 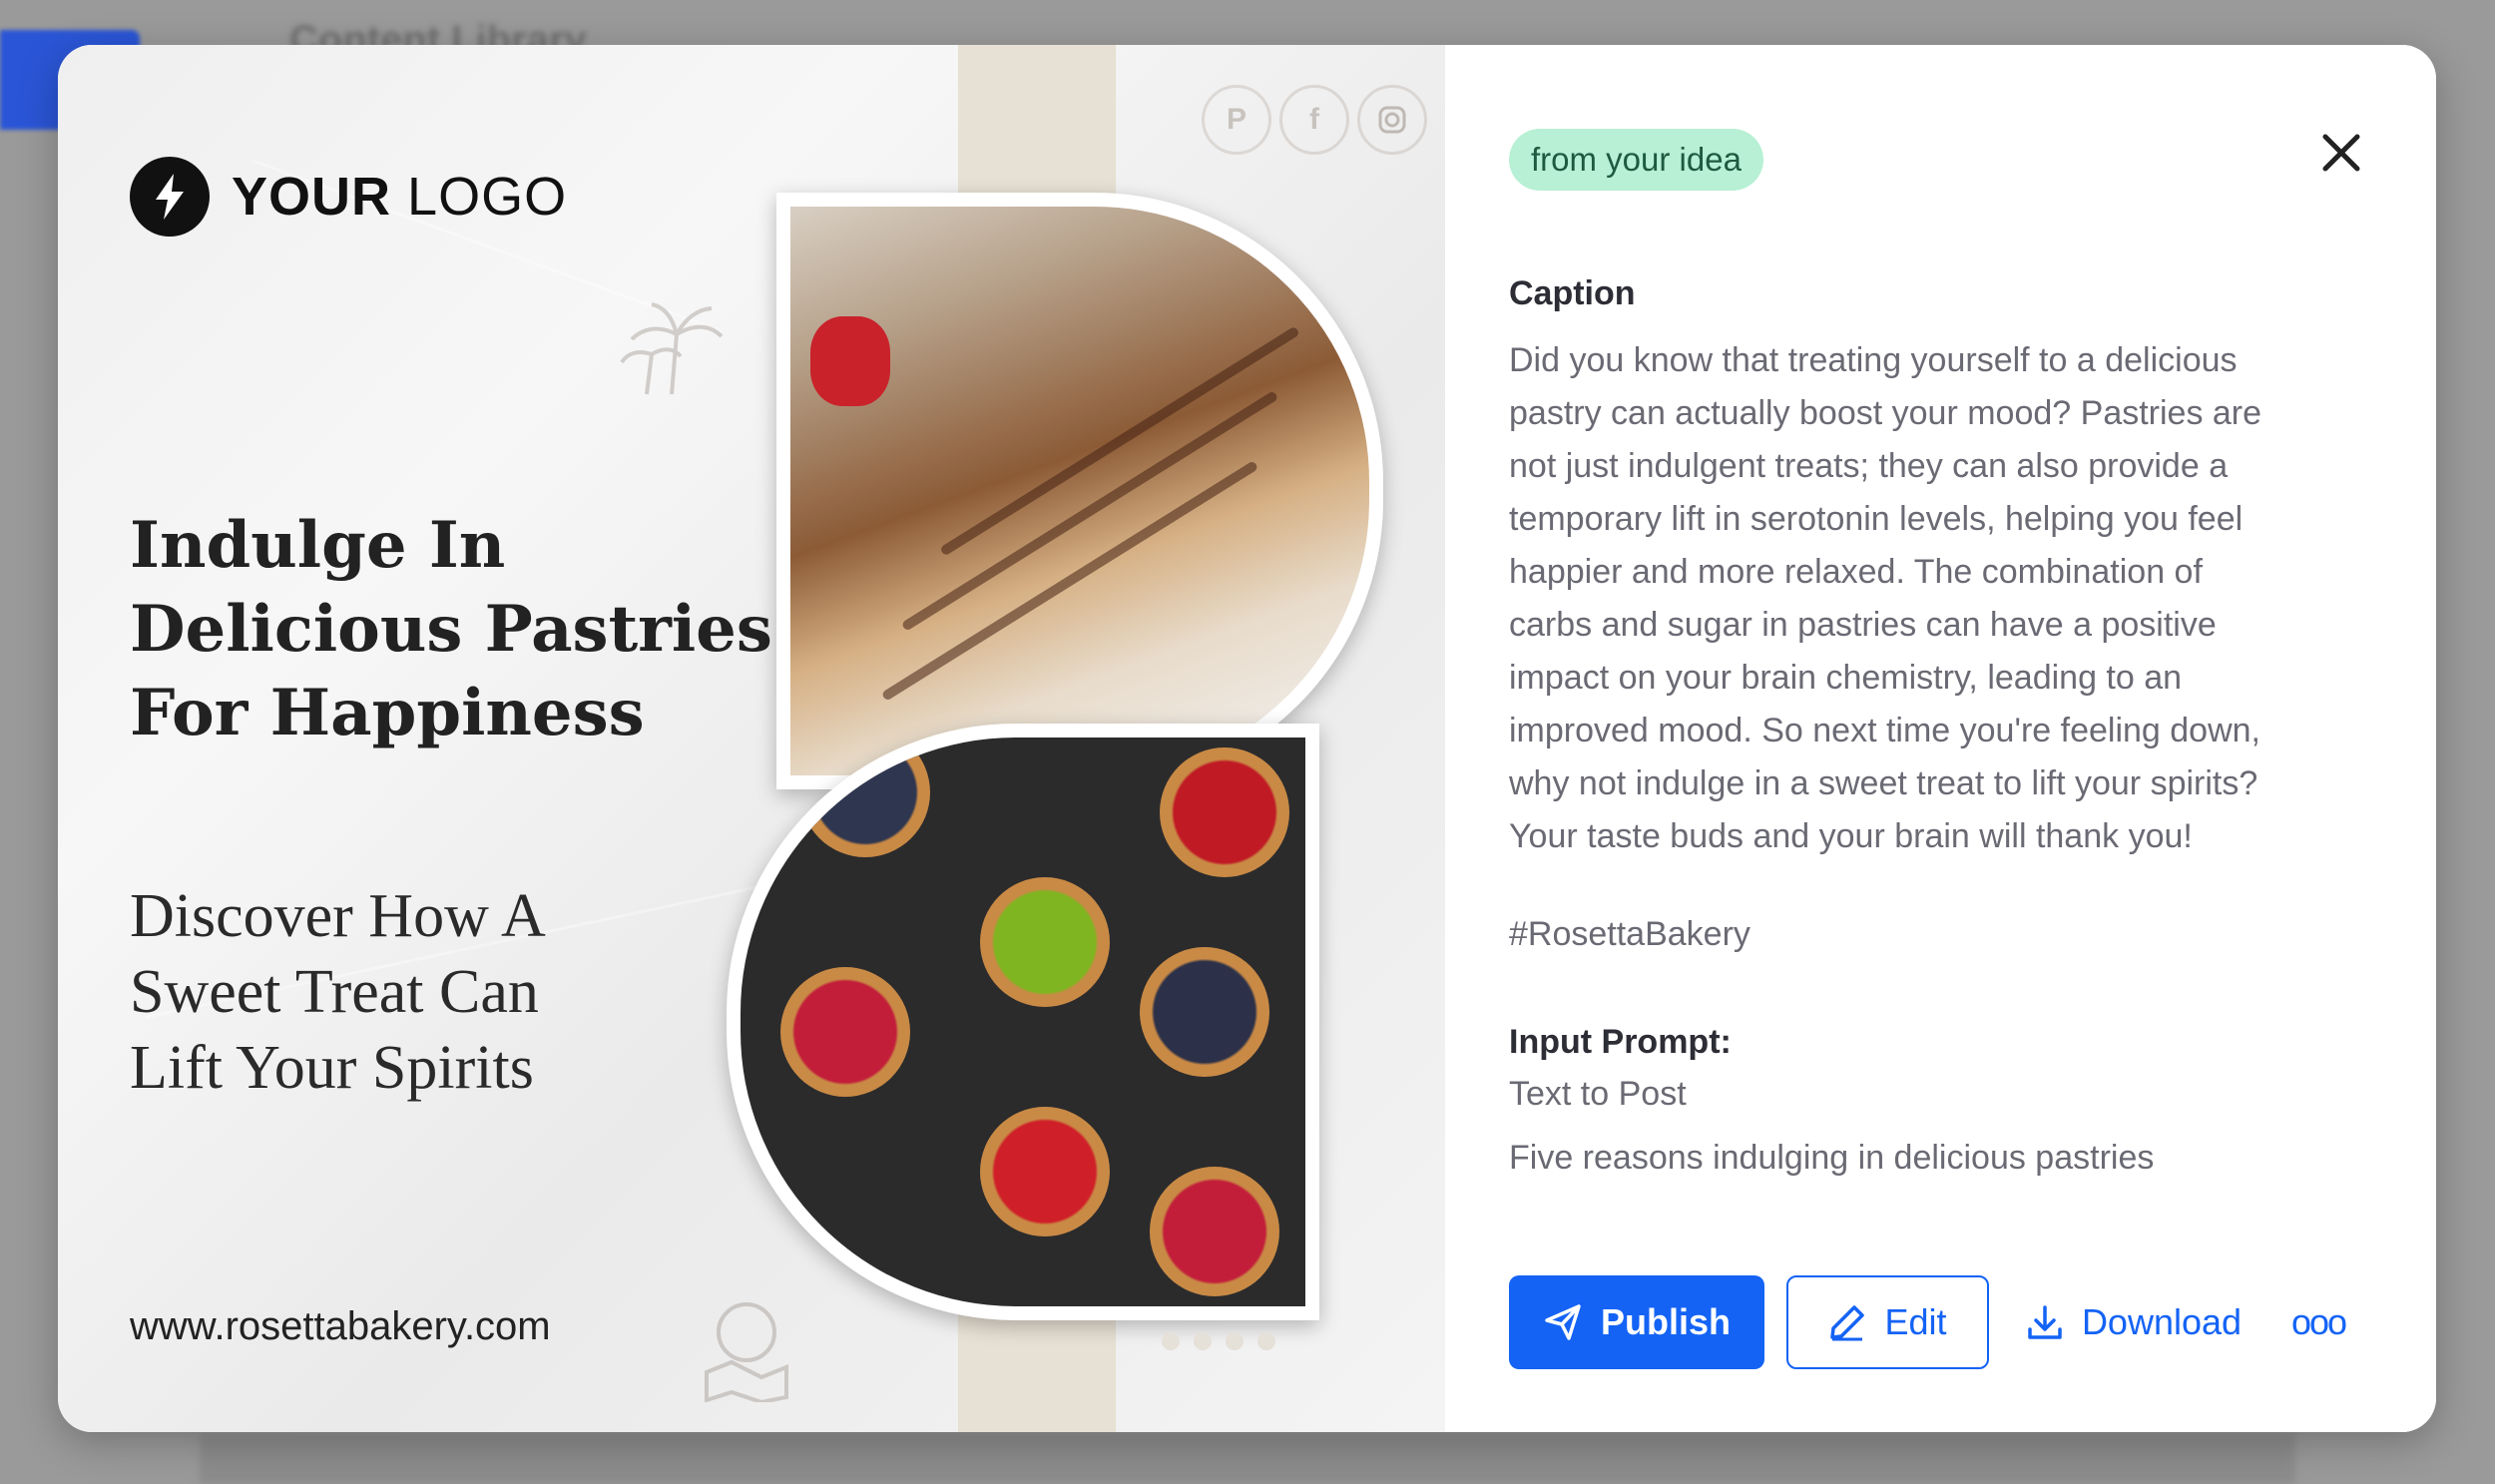 I want to click on waffle-photo, so click(x=1079, y=491).